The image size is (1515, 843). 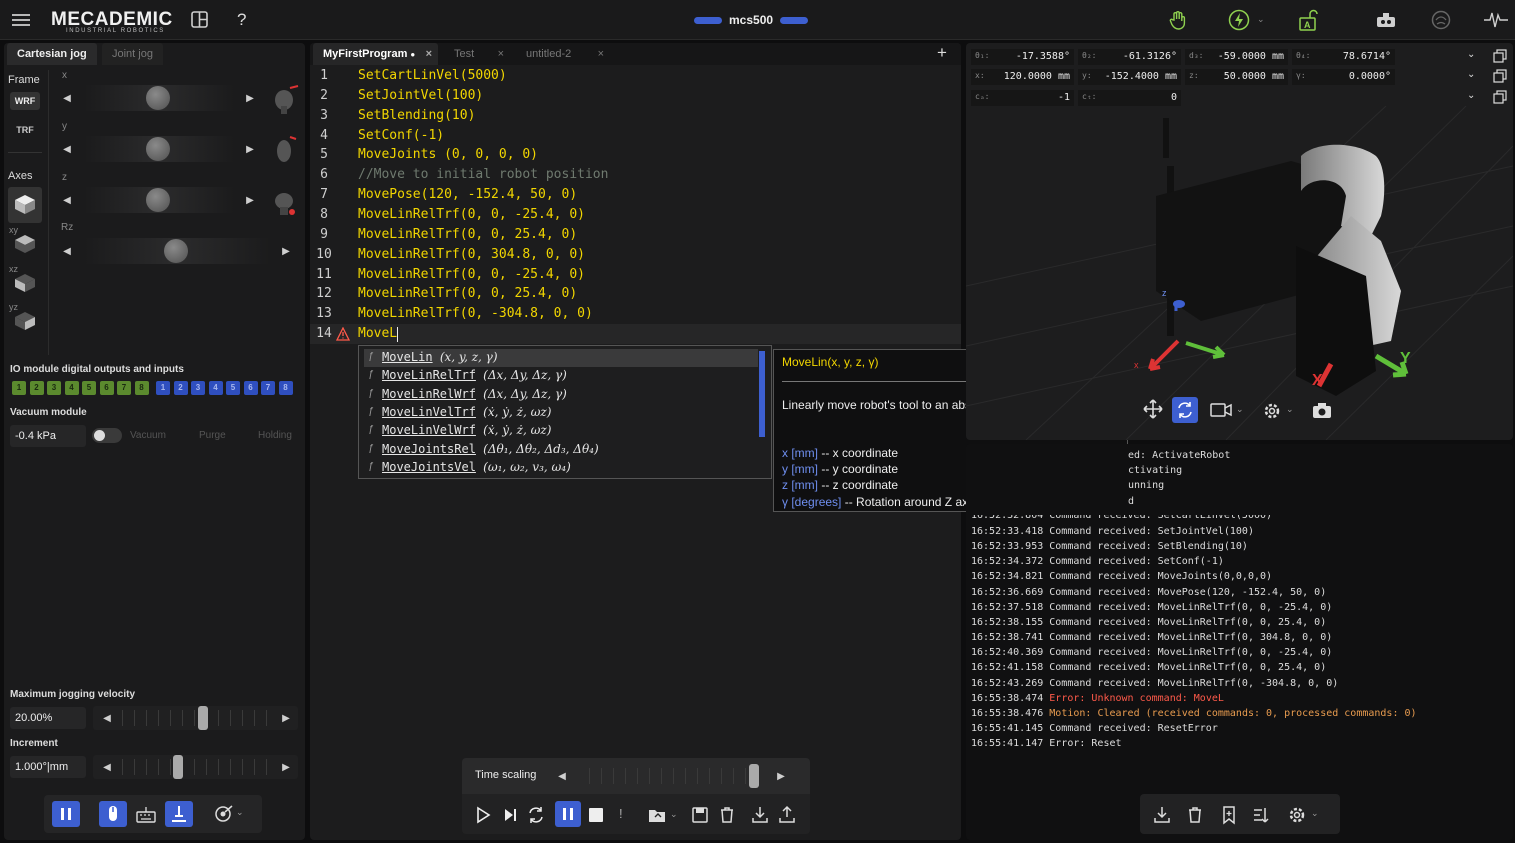 What do you see at coordinates (286, 251) in the screenshot?
I see `jog-rz-plus-button: ▶` at bounding box center [286, 251].